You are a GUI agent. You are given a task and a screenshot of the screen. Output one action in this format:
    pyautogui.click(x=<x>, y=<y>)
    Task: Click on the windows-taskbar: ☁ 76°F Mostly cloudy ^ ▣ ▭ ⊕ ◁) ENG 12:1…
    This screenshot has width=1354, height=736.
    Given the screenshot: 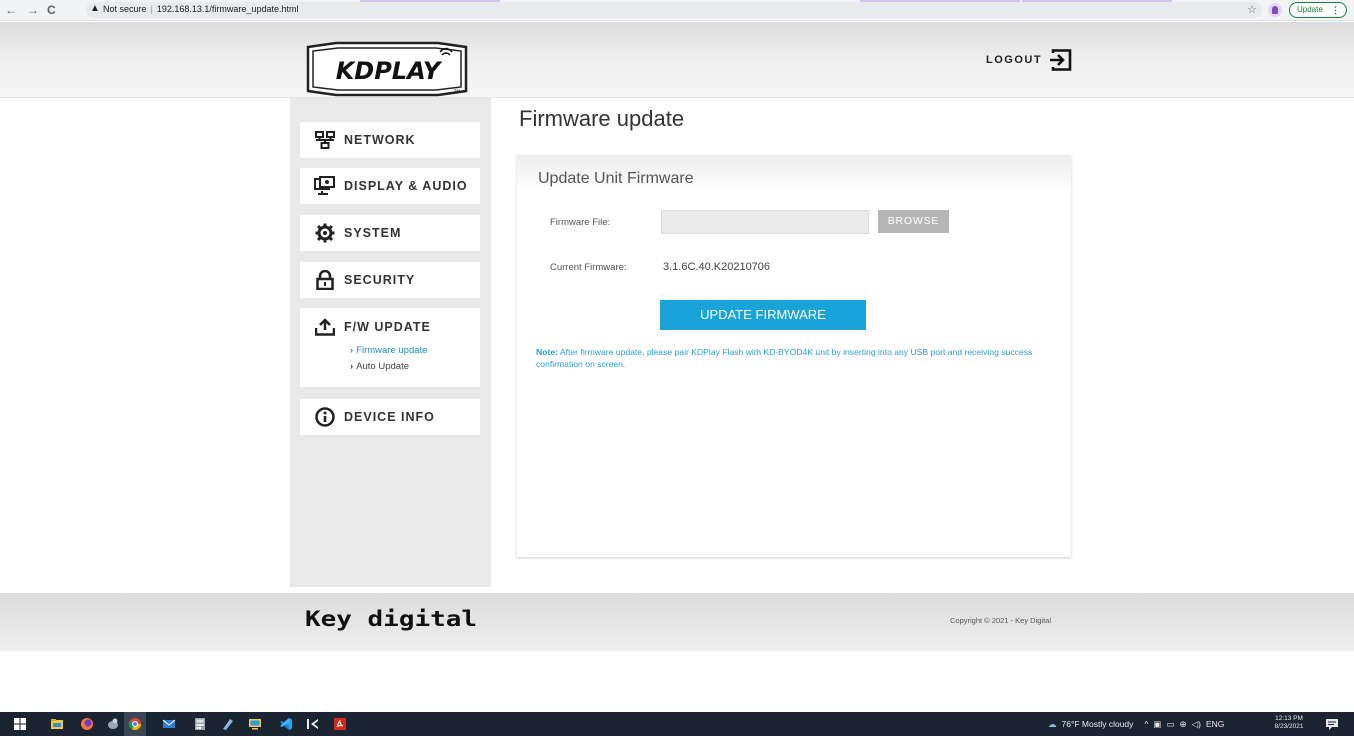 What is the action you would take?
    pyautogui.click(x=677, y=724)
    